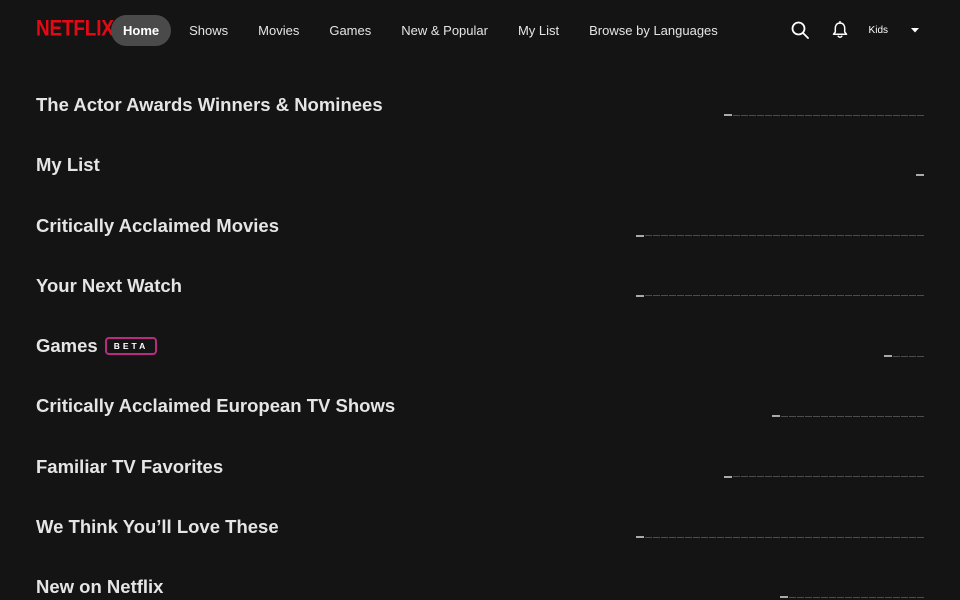  Describe the element at coordinates (99, 587) in the screenshot. I see `row-title: New on Netflix` at that location.